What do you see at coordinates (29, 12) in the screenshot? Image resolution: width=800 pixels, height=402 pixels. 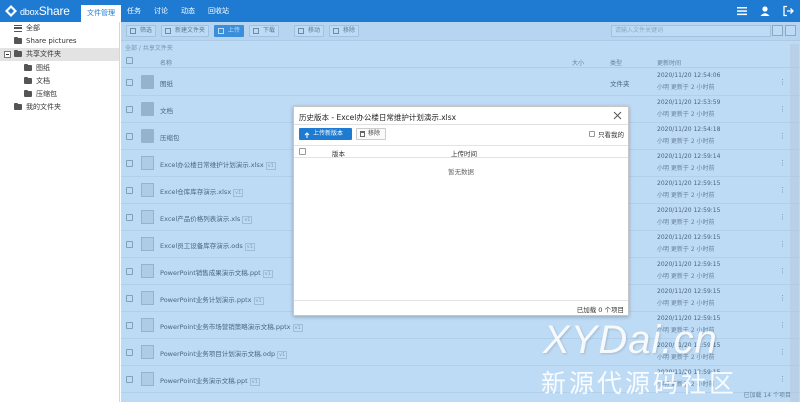 I see `logo-text: dbox` at bounding box center [29, 12].